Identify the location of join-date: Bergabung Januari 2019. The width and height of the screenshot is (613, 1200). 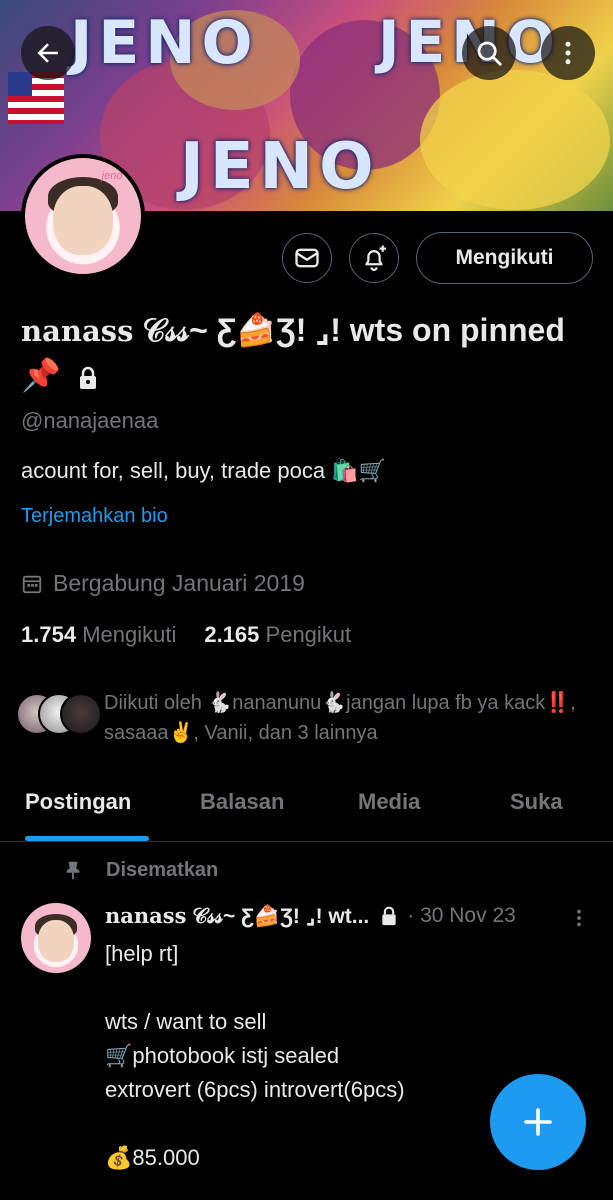
(163, 583).